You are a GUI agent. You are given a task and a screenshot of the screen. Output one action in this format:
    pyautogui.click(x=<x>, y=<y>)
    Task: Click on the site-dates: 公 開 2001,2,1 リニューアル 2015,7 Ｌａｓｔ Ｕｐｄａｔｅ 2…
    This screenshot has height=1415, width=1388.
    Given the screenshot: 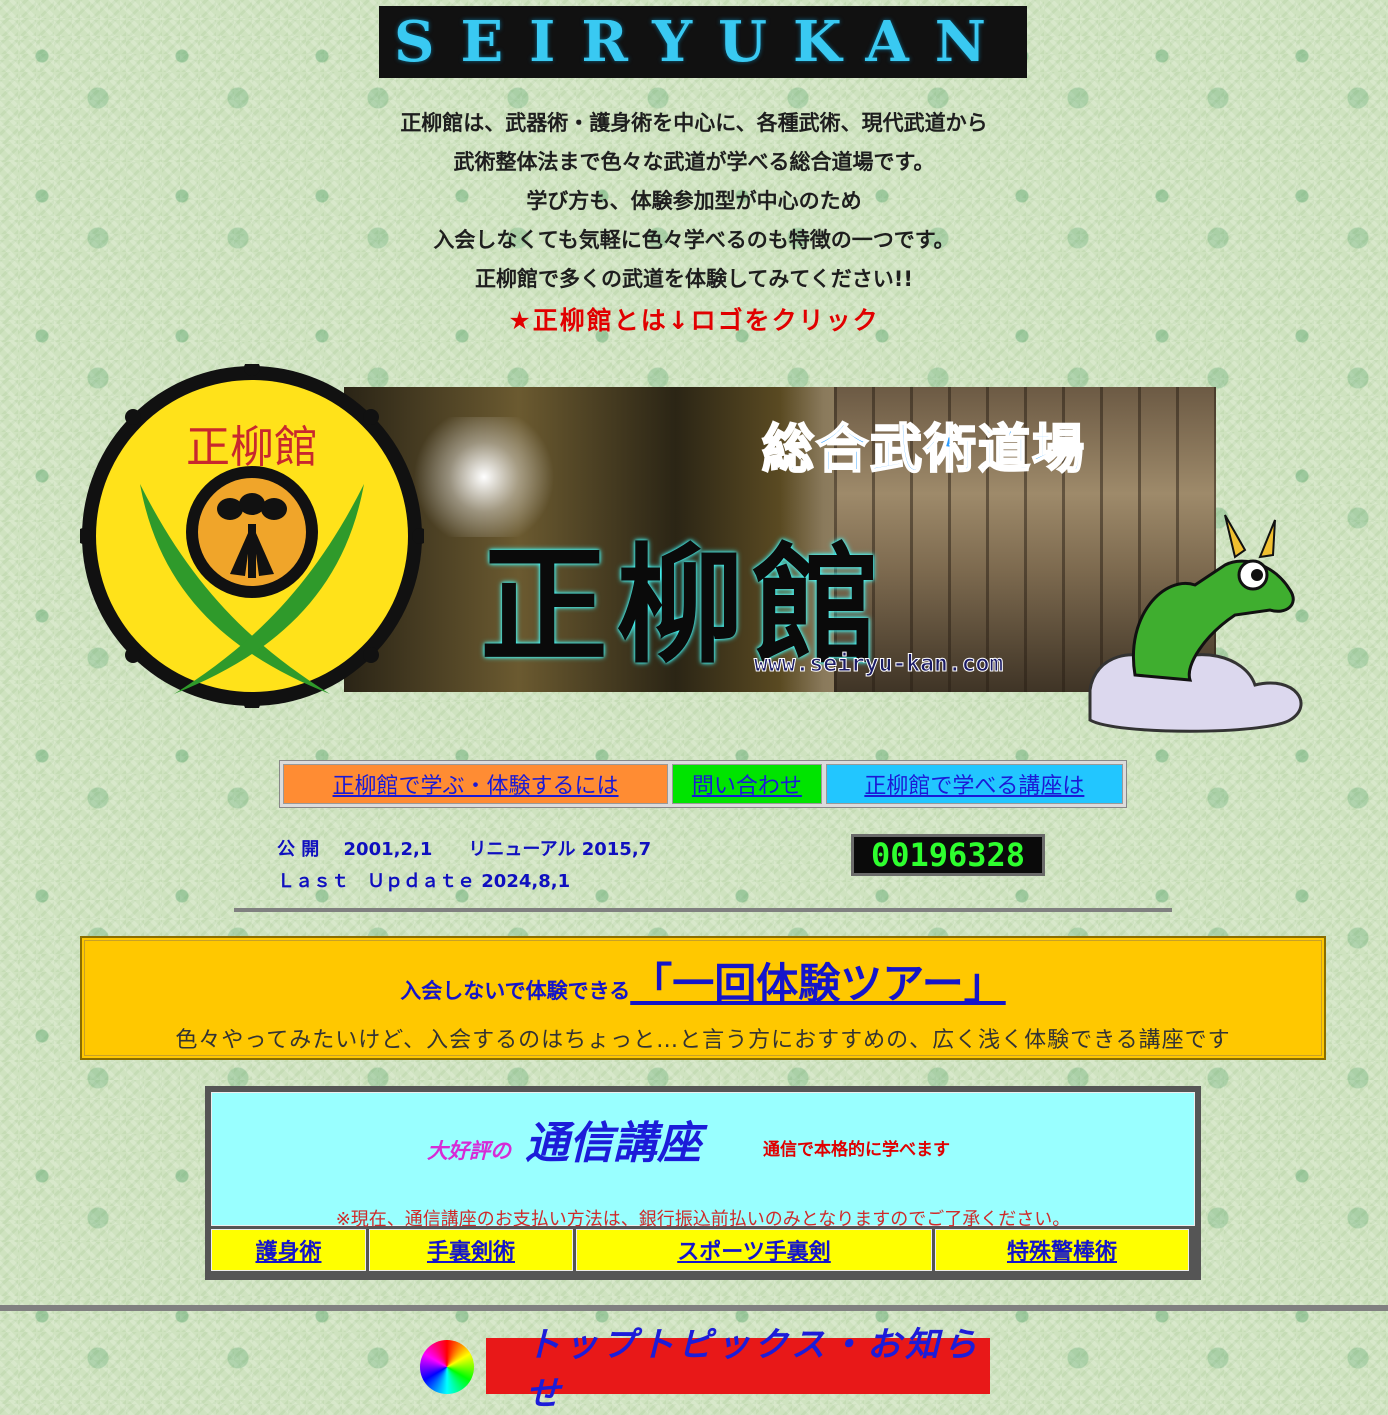 What is the action you would take?
    pyautogui.click(x=464, y=866)
    